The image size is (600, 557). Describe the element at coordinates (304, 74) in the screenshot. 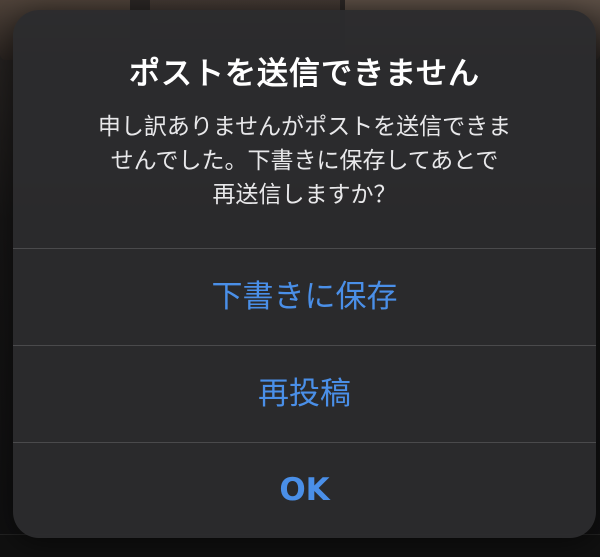

I see `alert-title: ポストを送信できません` at that location.